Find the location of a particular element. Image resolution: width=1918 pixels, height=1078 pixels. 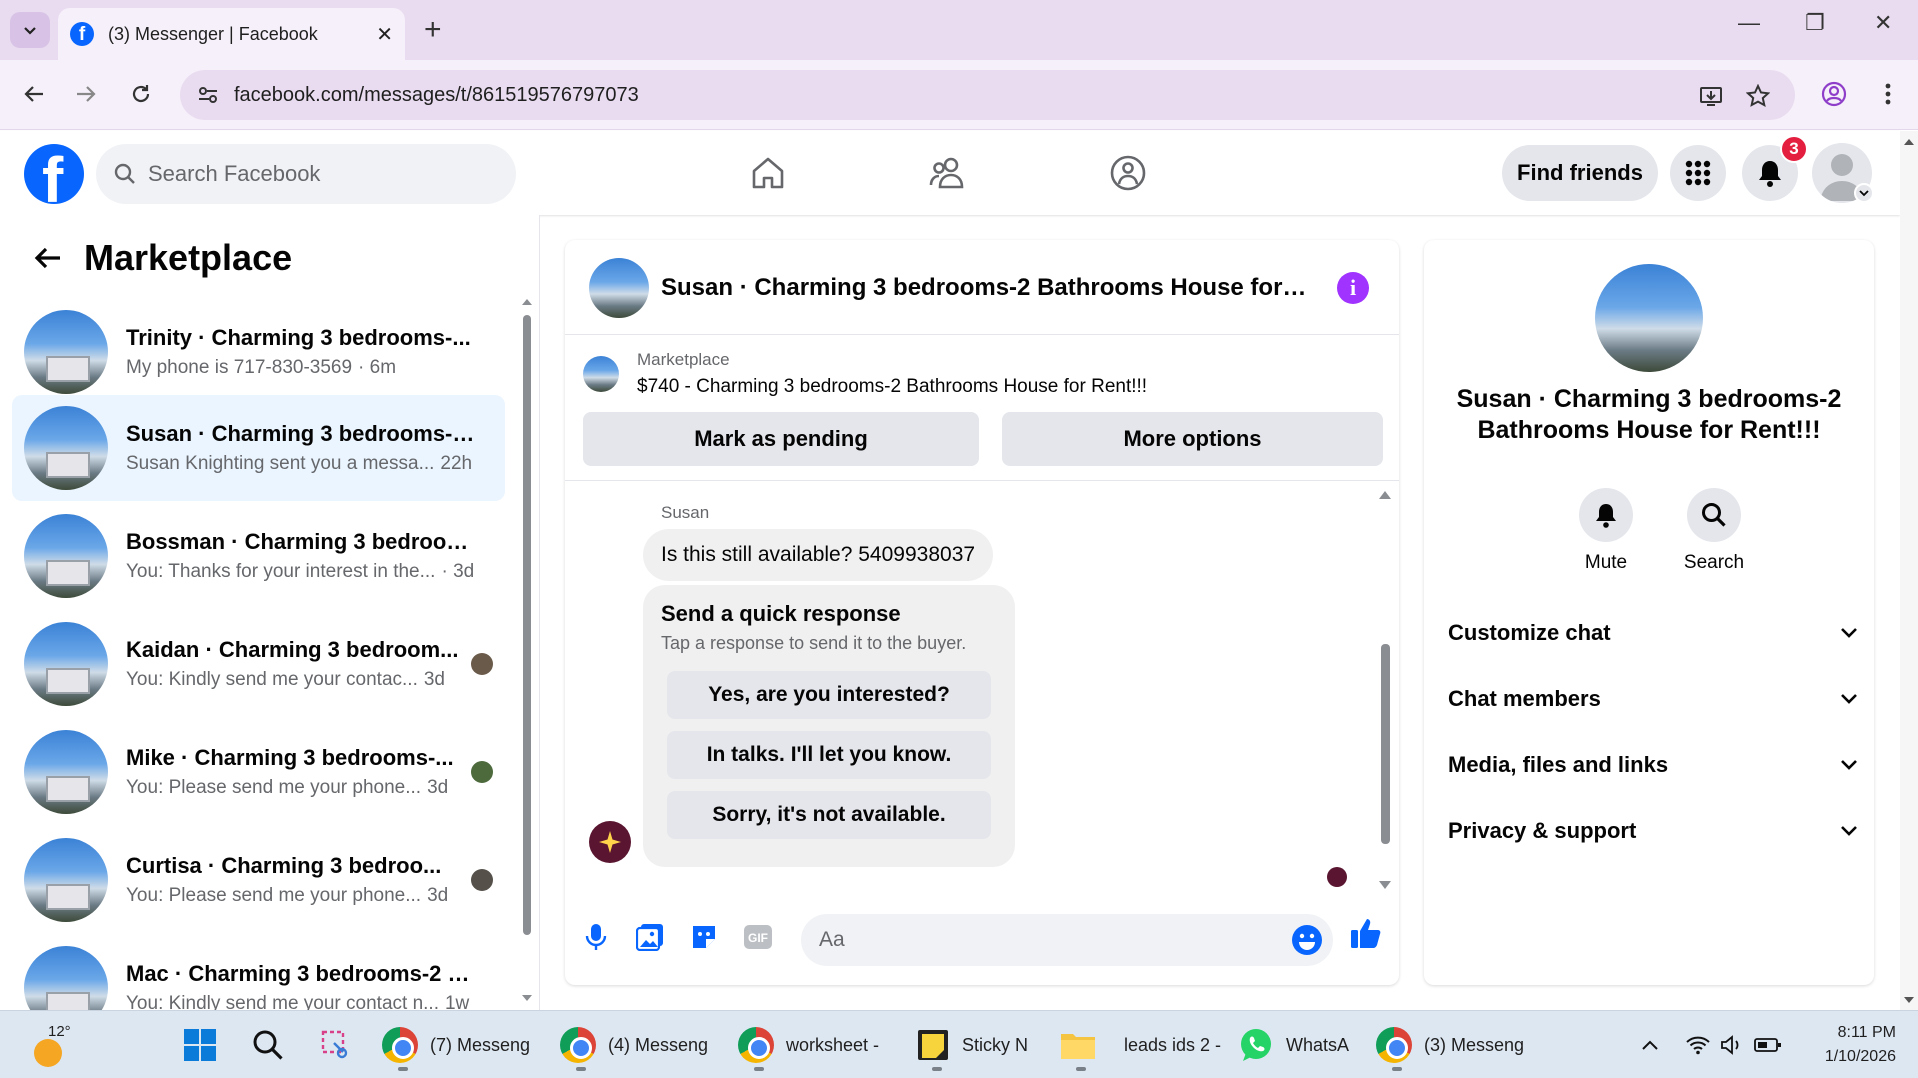

taskbar-app-chrome-worksheet: worksheet - is located at coordinates (808, 1046).